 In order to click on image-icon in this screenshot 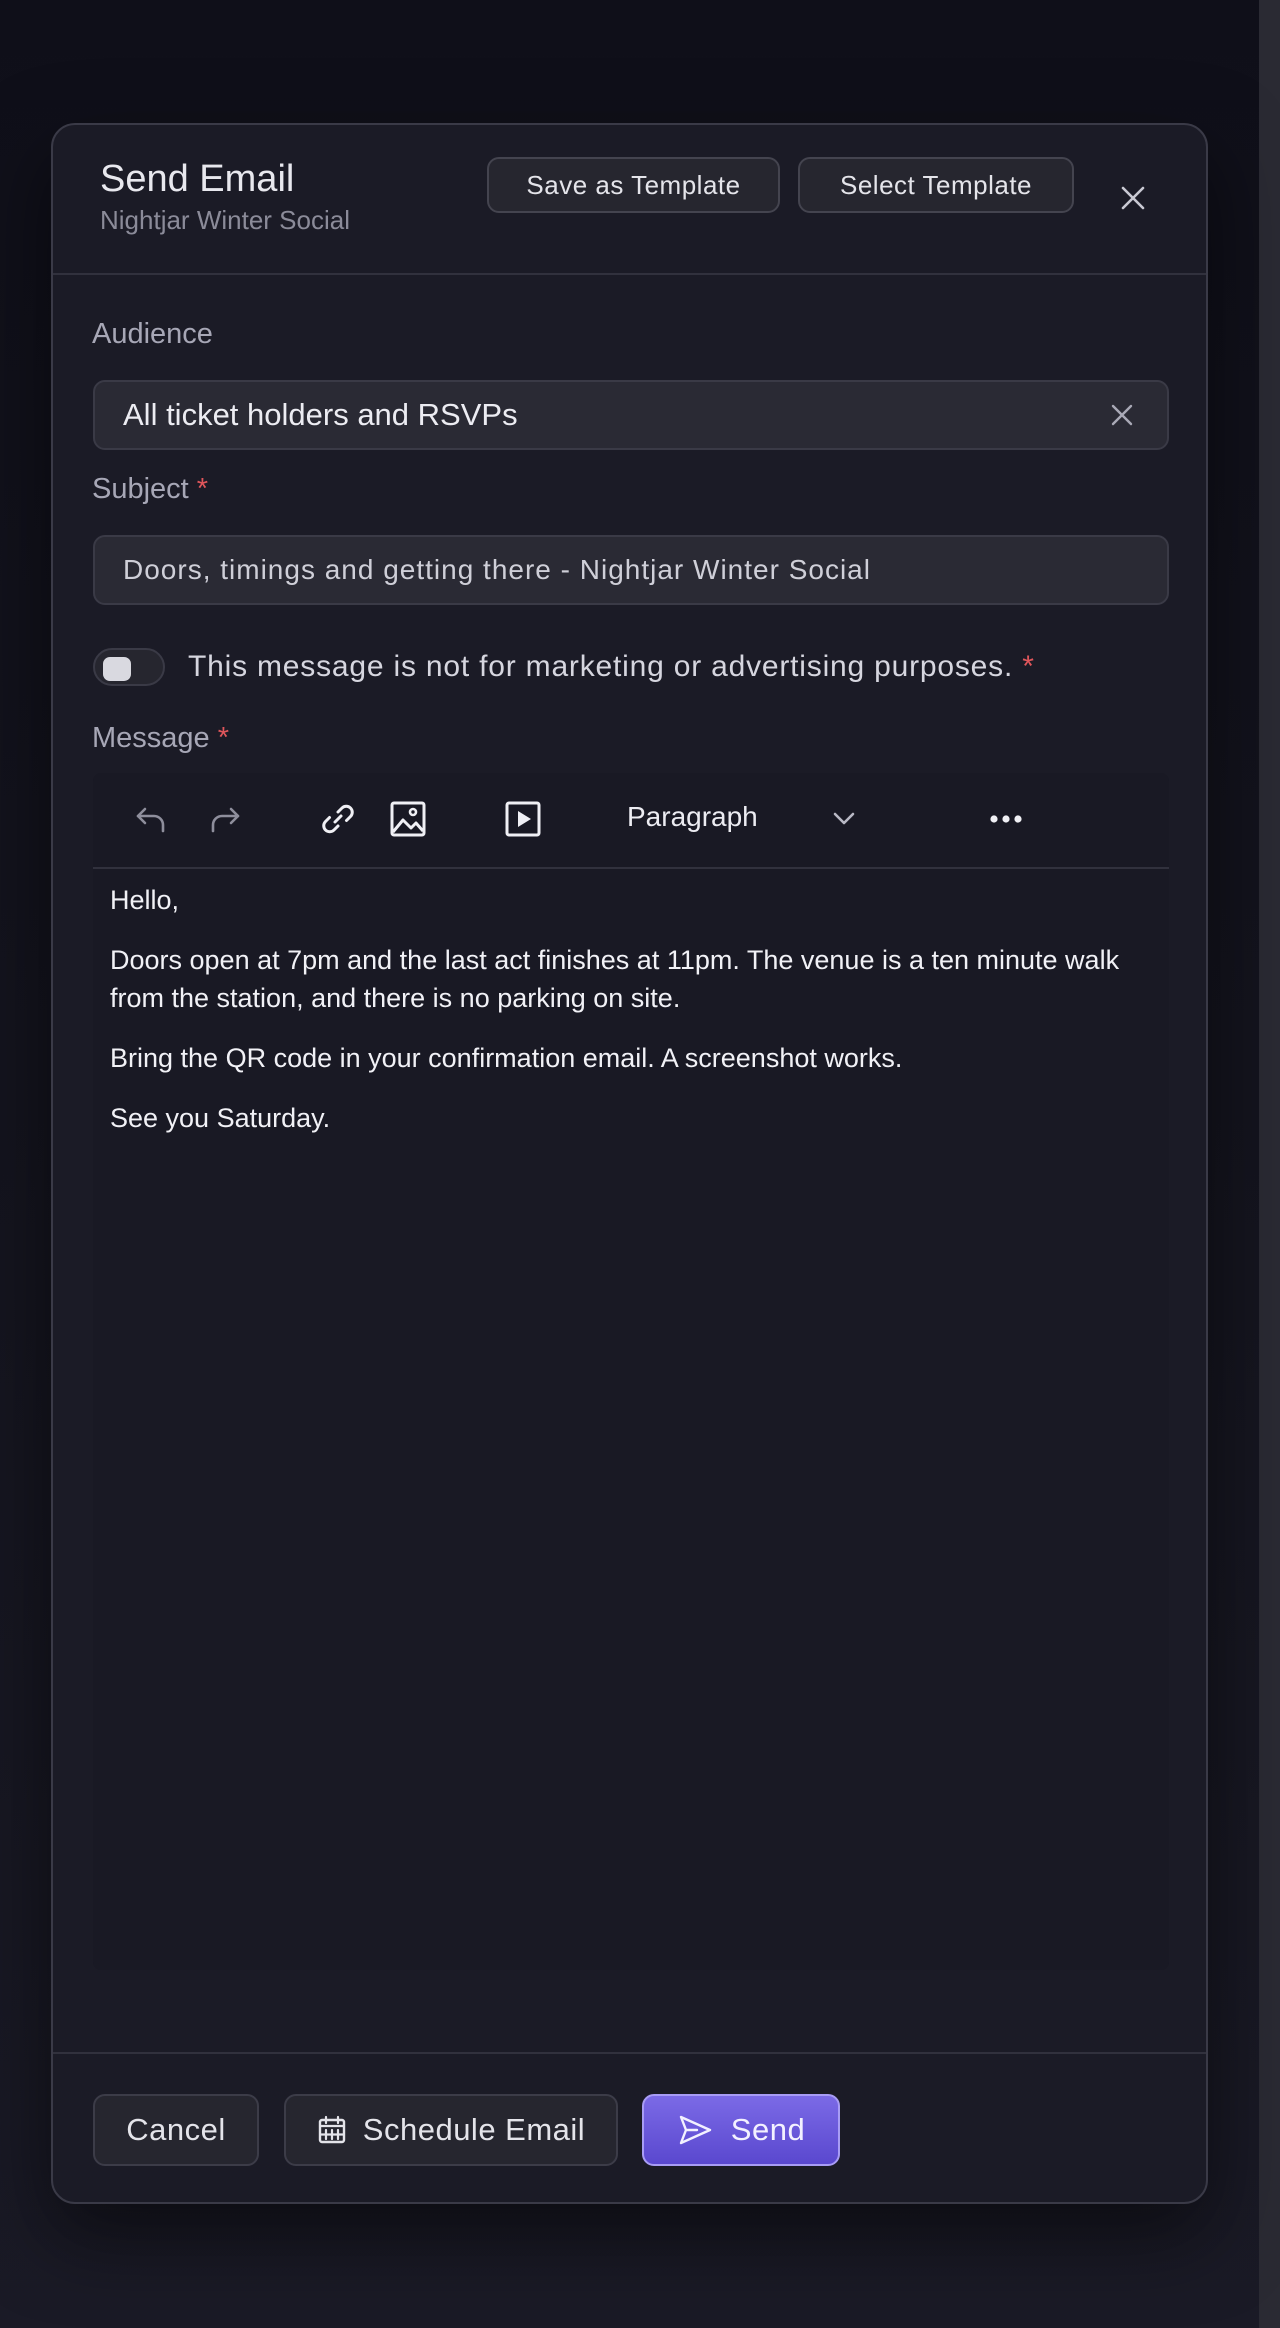, I will do `click(408, 819)`.